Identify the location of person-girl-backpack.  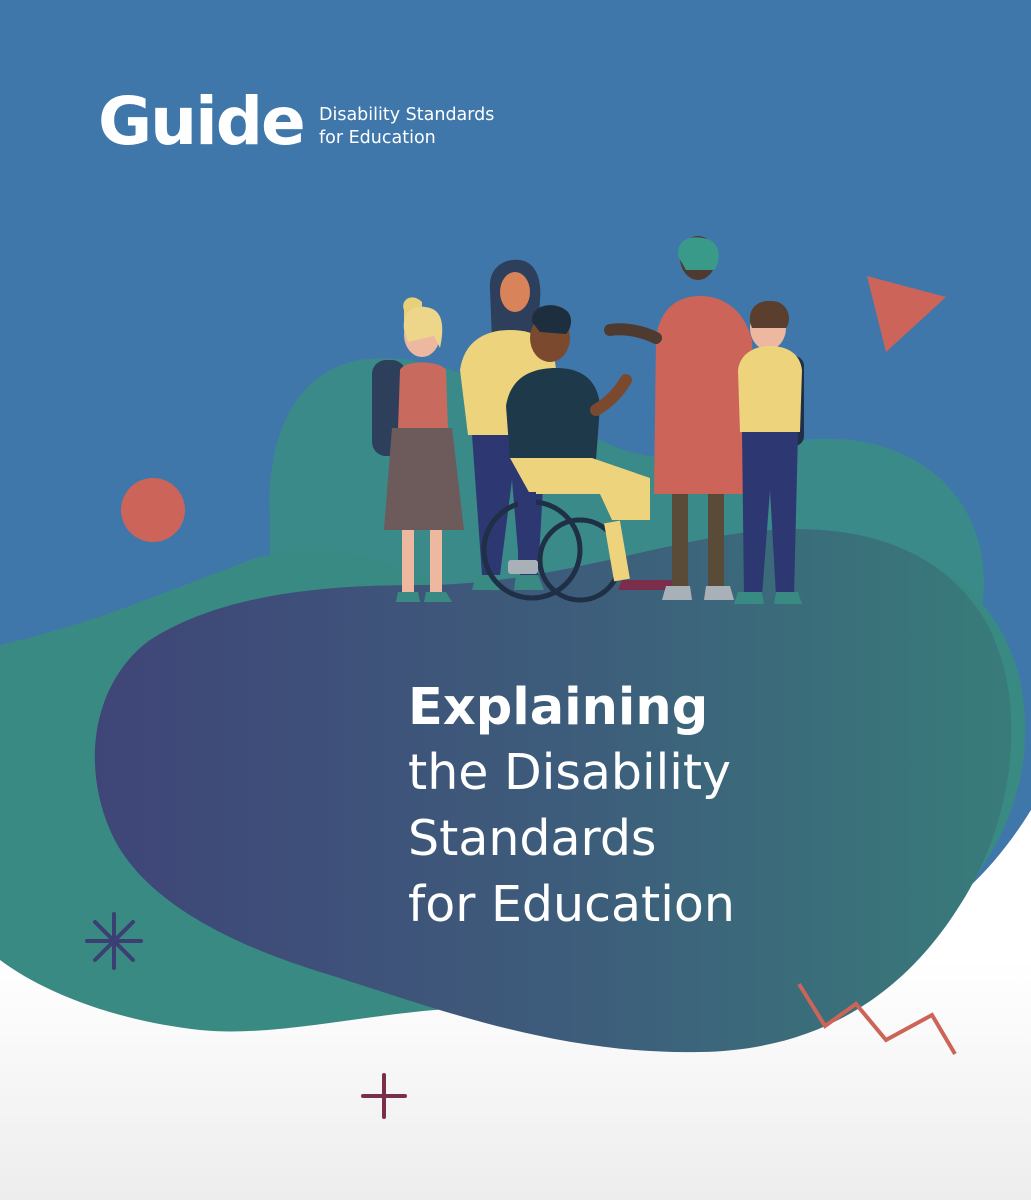
(418, 449).